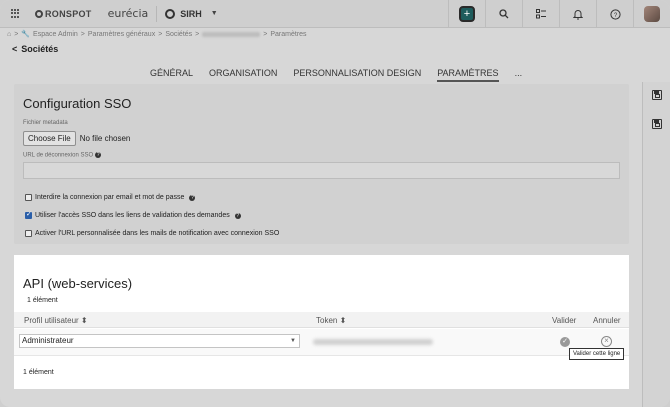  Describe the element at coordinates (128, 13) in the screenshot. I see `eurecia-logo: eurécia` at that location.